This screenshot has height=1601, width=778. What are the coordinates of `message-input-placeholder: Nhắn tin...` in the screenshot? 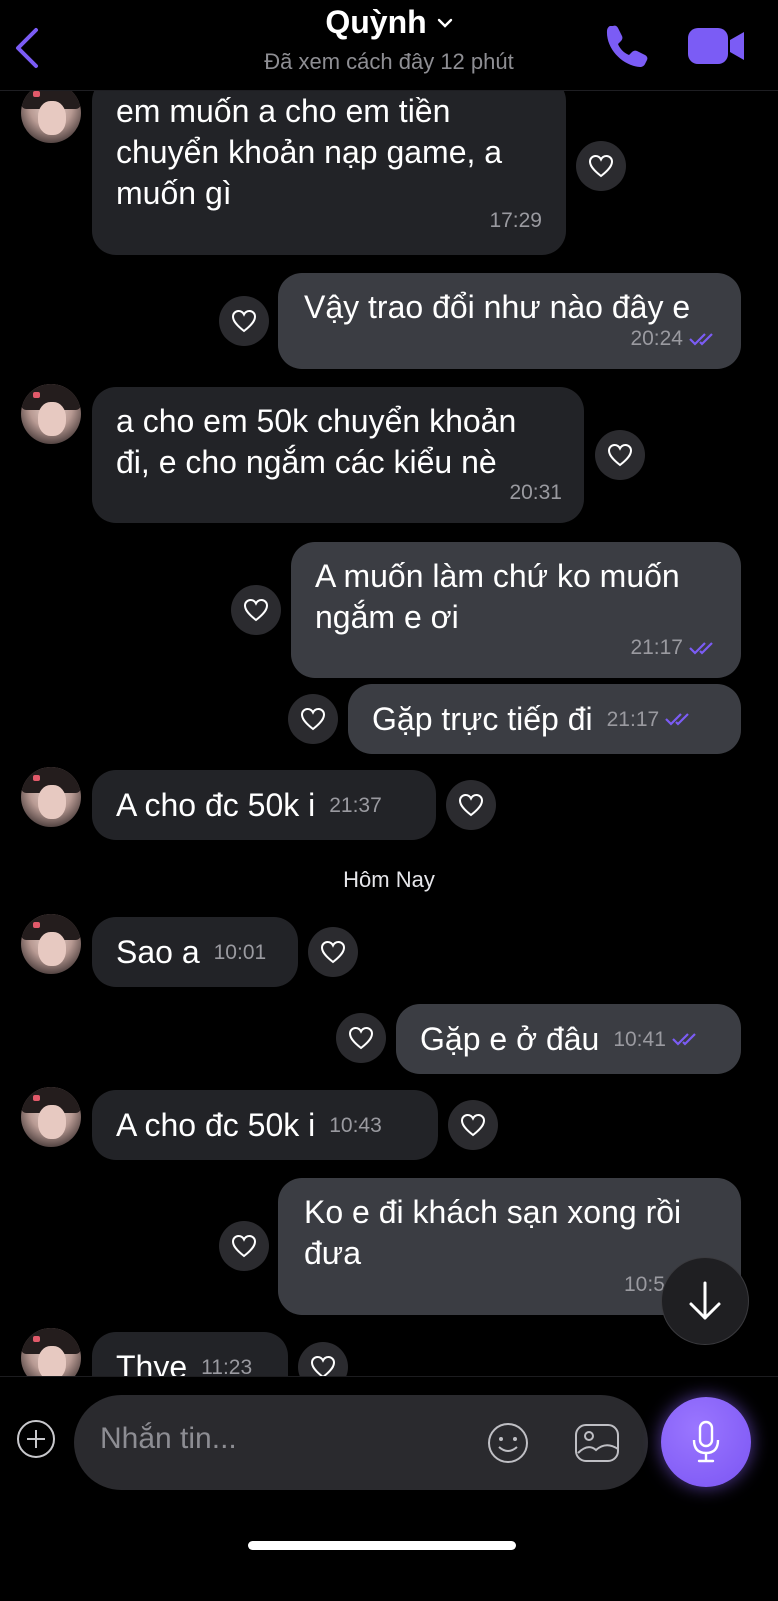 It's located at (168, 1438).